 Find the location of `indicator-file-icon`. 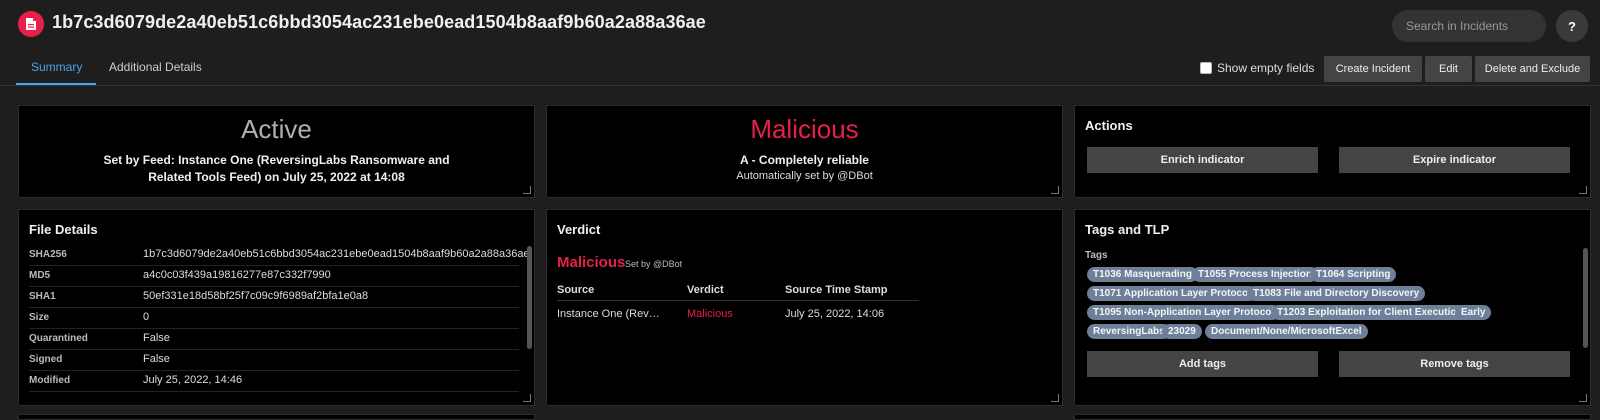

indicator-file-icon is located at coordinates (31, 24).